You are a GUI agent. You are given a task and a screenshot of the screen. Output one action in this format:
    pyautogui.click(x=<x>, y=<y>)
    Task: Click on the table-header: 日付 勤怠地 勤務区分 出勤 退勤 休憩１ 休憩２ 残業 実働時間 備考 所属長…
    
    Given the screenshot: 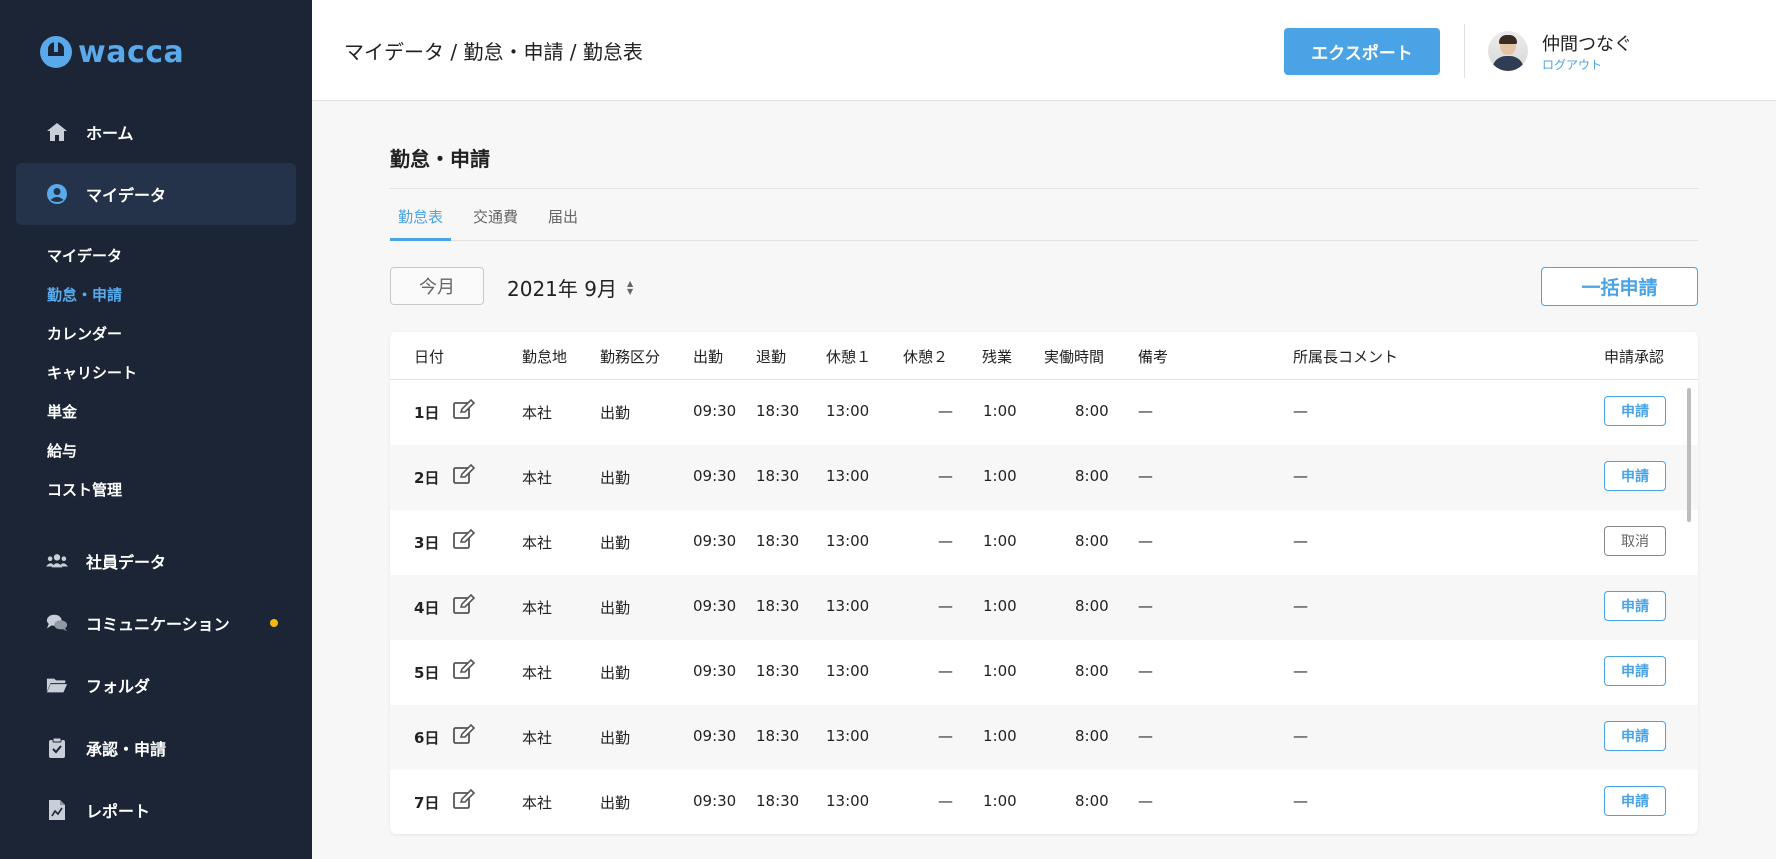 What is the action you would take?
    pyautogui.click(x=1044, y=356)
    